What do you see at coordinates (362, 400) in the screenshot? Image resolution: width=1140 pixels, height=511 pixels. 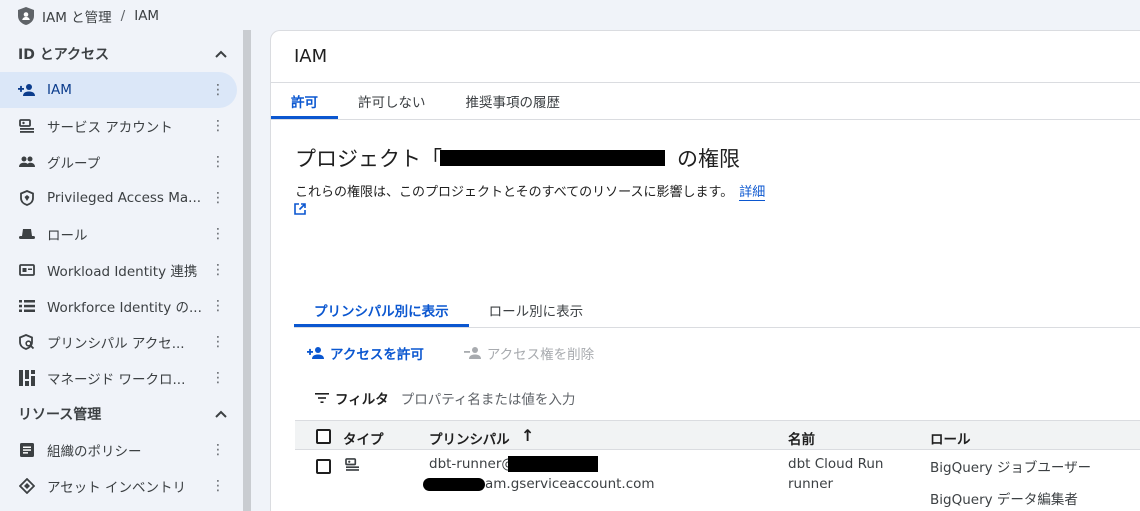 I see `filter-label: フィルタ` at bounding box center [362, 400].